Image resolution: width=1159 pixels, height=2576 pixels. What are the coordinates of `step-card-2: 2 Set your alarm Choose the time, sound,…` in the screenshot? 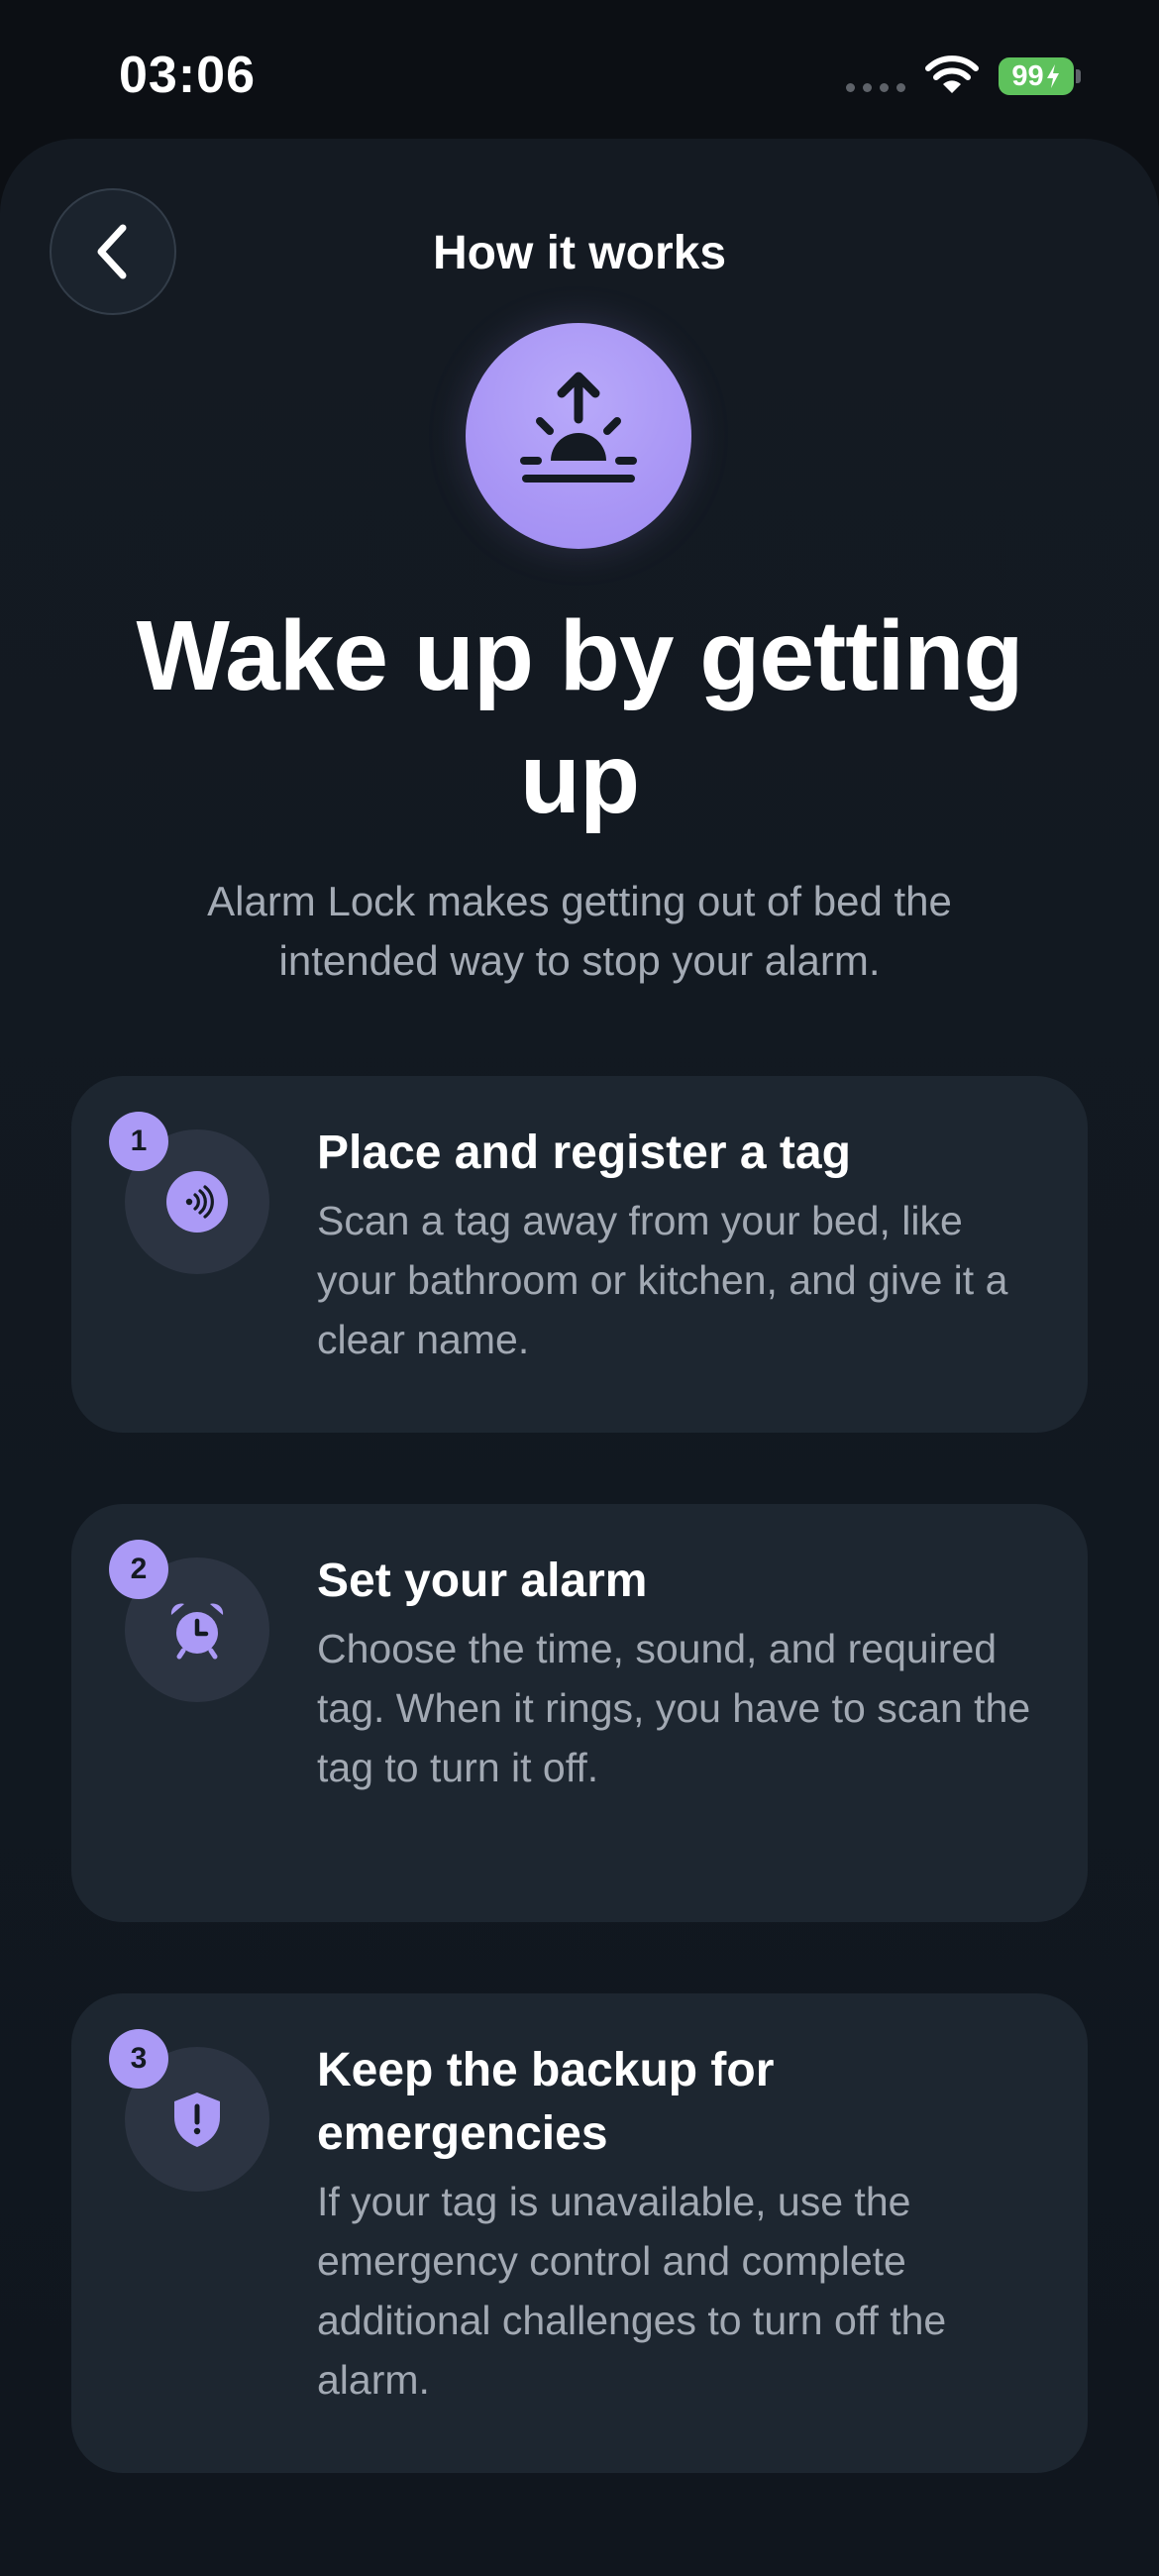 It's located at (579, 1713).